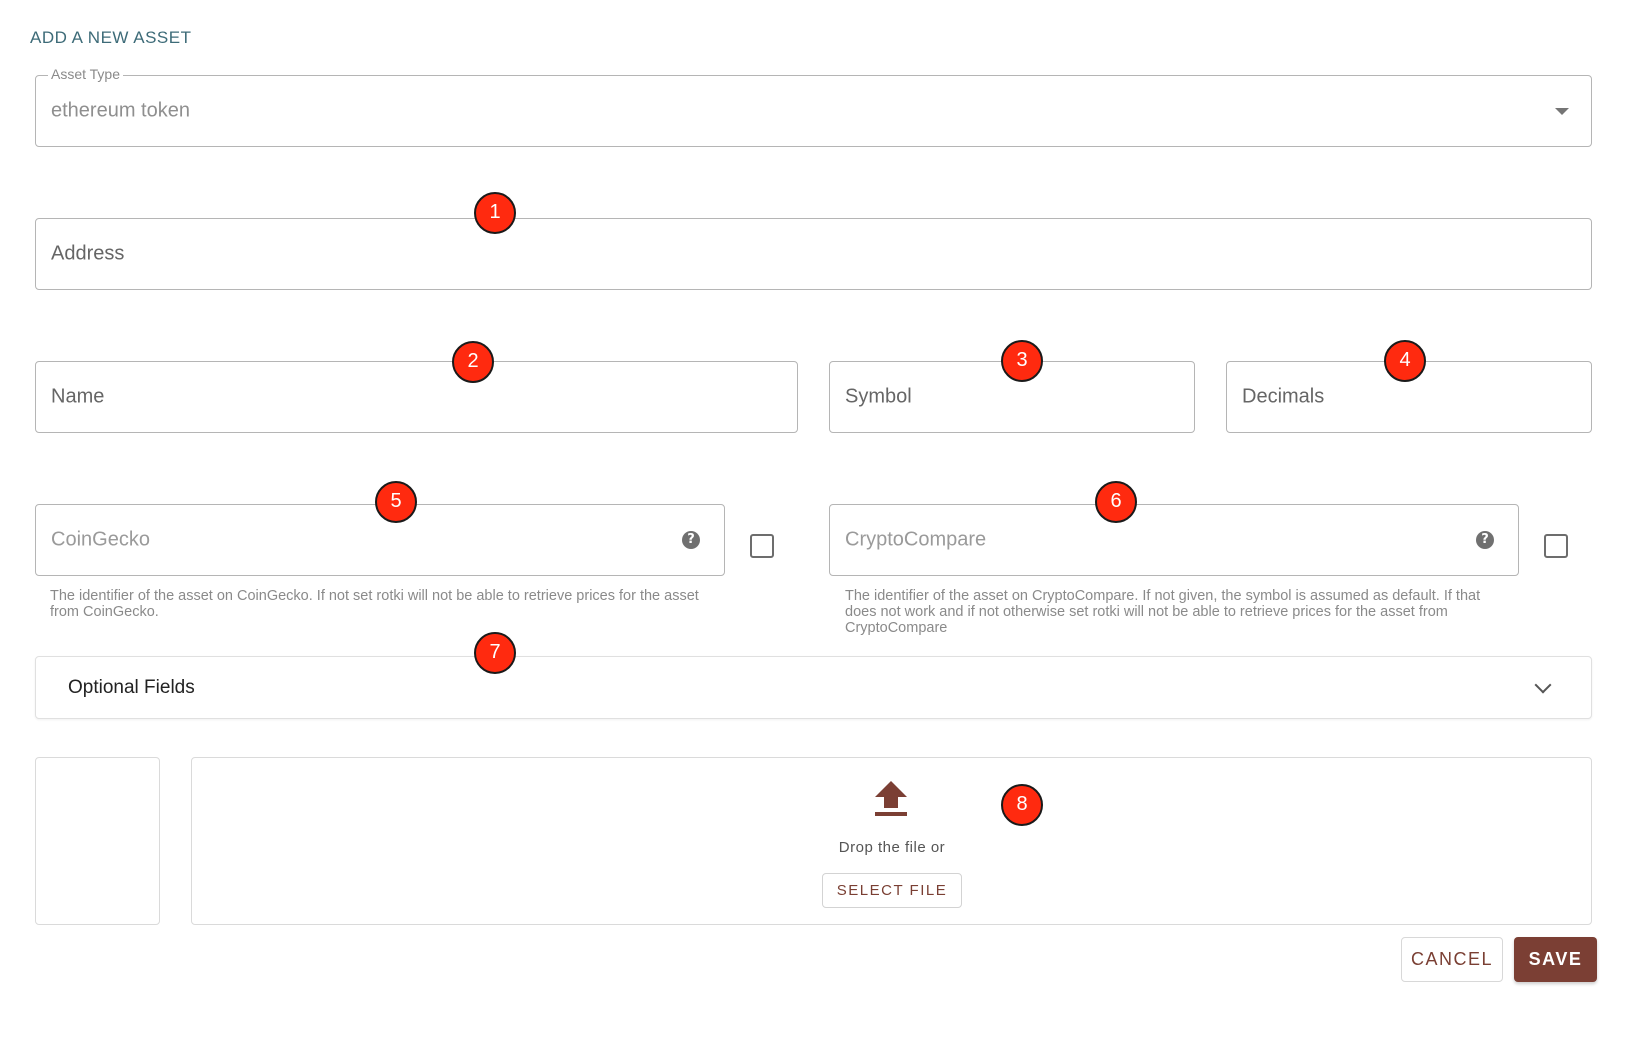 The height and width of the screenshot is (1046, 1630). What do you see at coordinates (495, 653) in the screenshot?
I see `annotation-badge-7: 7` at bounding box center [495, 653].